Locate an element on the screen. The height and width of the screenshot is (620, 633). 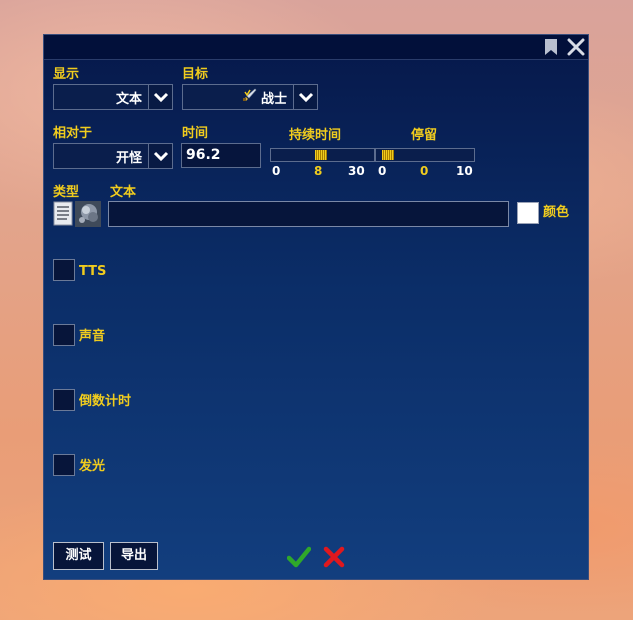
duration-min: 0 is located at coordinates (276, 171).